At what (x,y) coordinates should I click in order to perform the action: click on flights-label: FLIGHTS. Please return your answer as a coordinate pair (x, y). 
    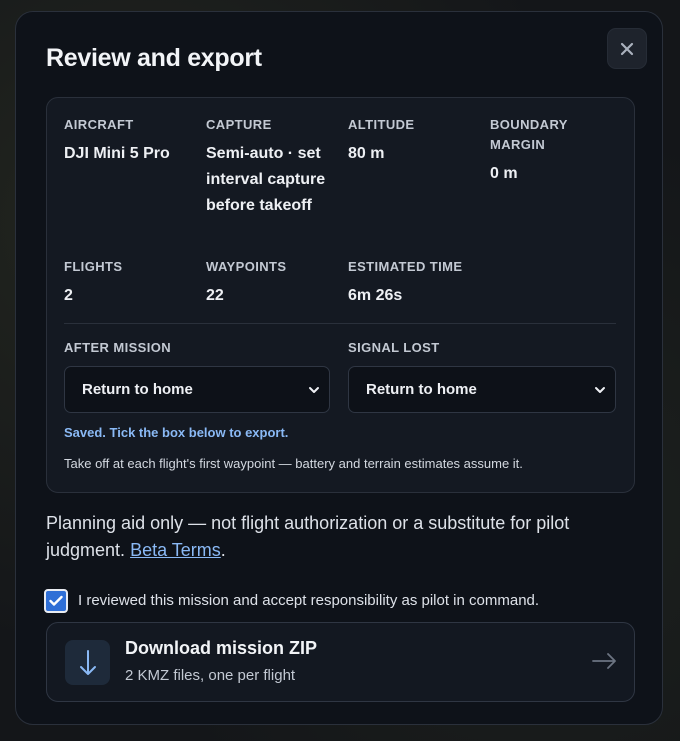
    Looking at the image, I should click on (93, 266).